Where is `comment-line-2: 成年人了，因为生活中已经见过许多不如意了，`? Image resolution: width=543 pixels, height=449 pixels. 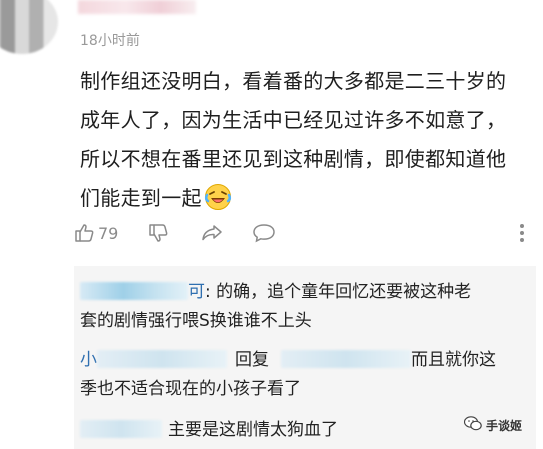
comment-line-2: 成年人了，因为生活中已经见过许多不如意了， is located at coordinates (293, 120).